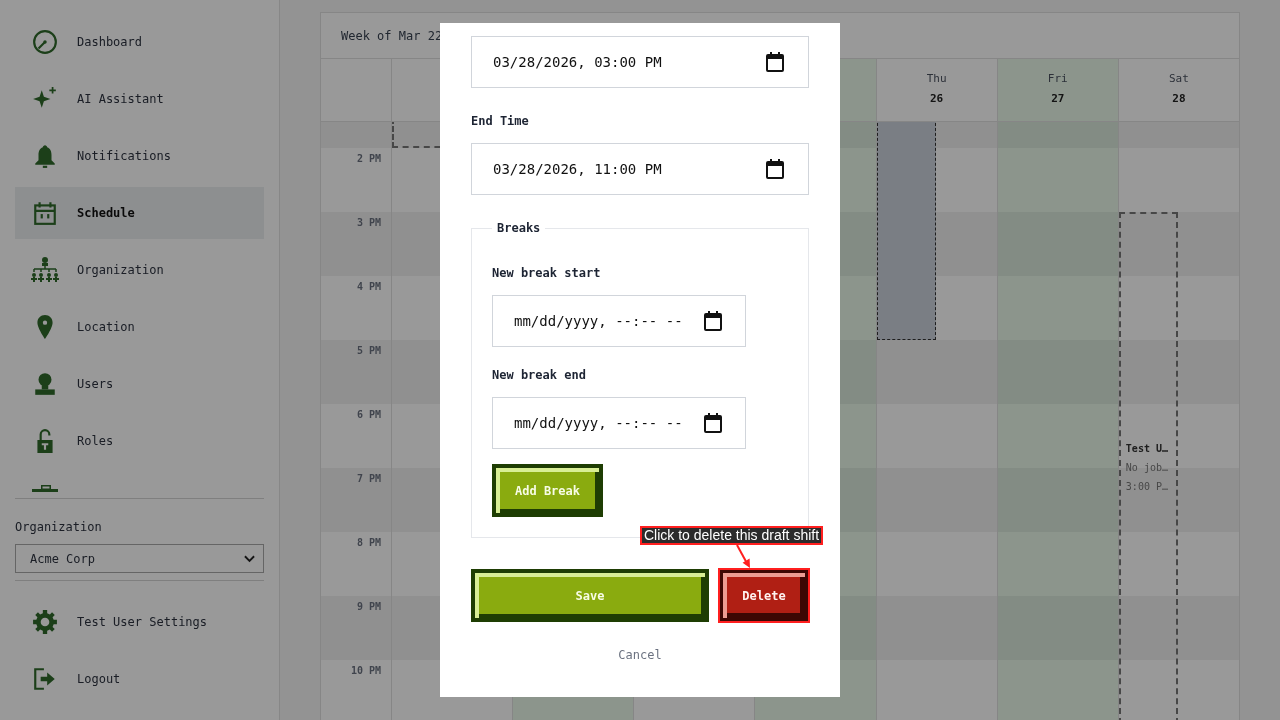  I want to click on annotation-callout: Click to delete this draft shift, so click(732, 535).